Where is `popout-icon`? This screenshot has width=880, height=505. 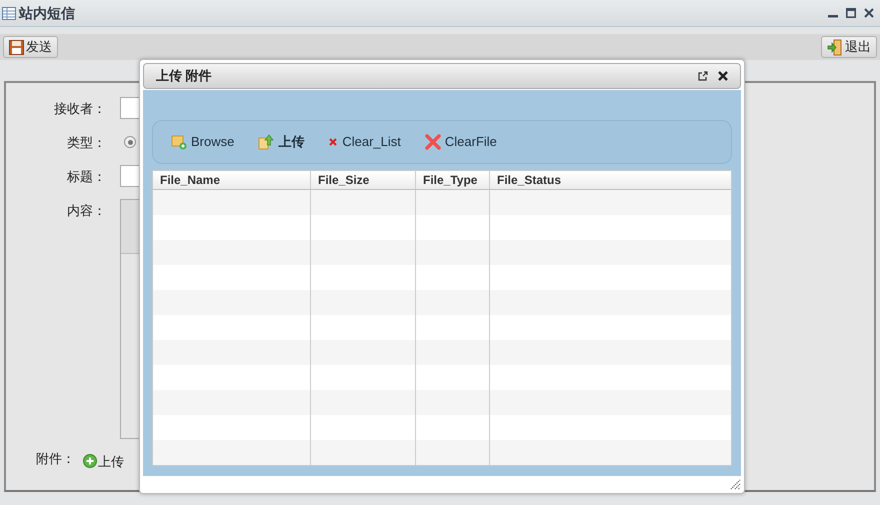 popout-icon is located at coordinates (703, 76).